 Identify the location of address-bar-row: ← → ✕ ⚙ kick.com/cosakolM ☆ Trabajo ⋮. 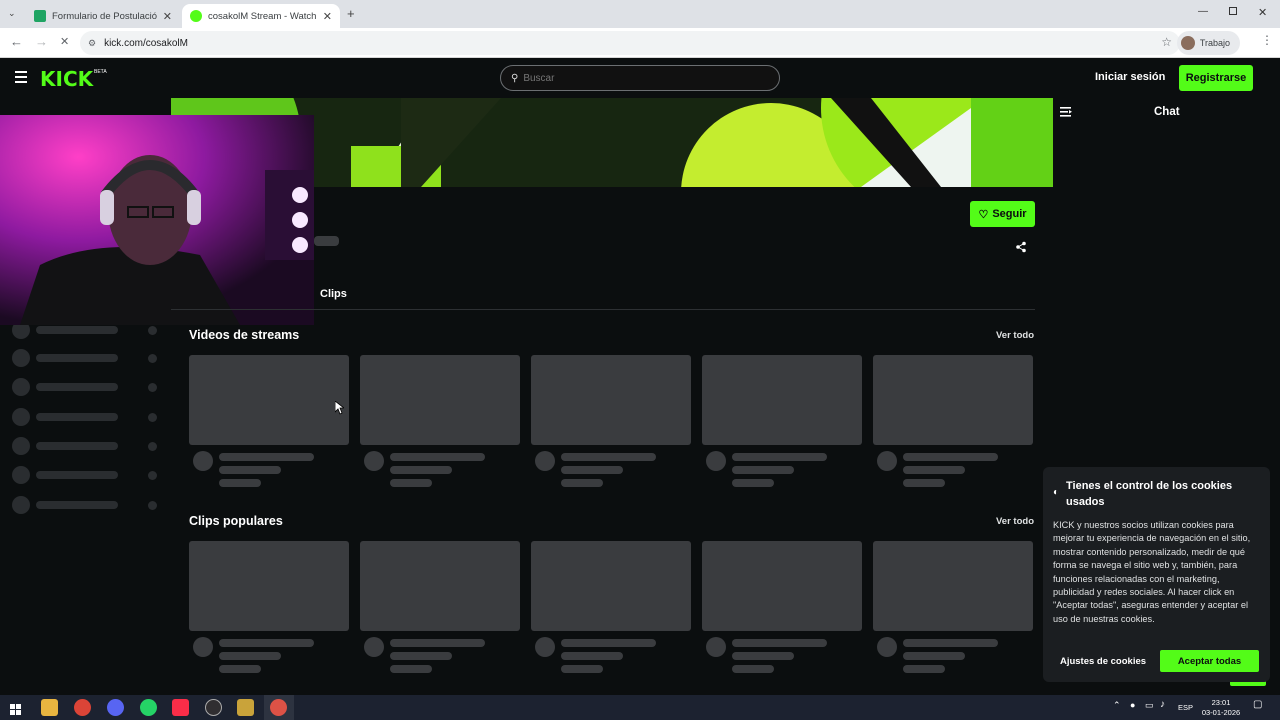
(640, 43).